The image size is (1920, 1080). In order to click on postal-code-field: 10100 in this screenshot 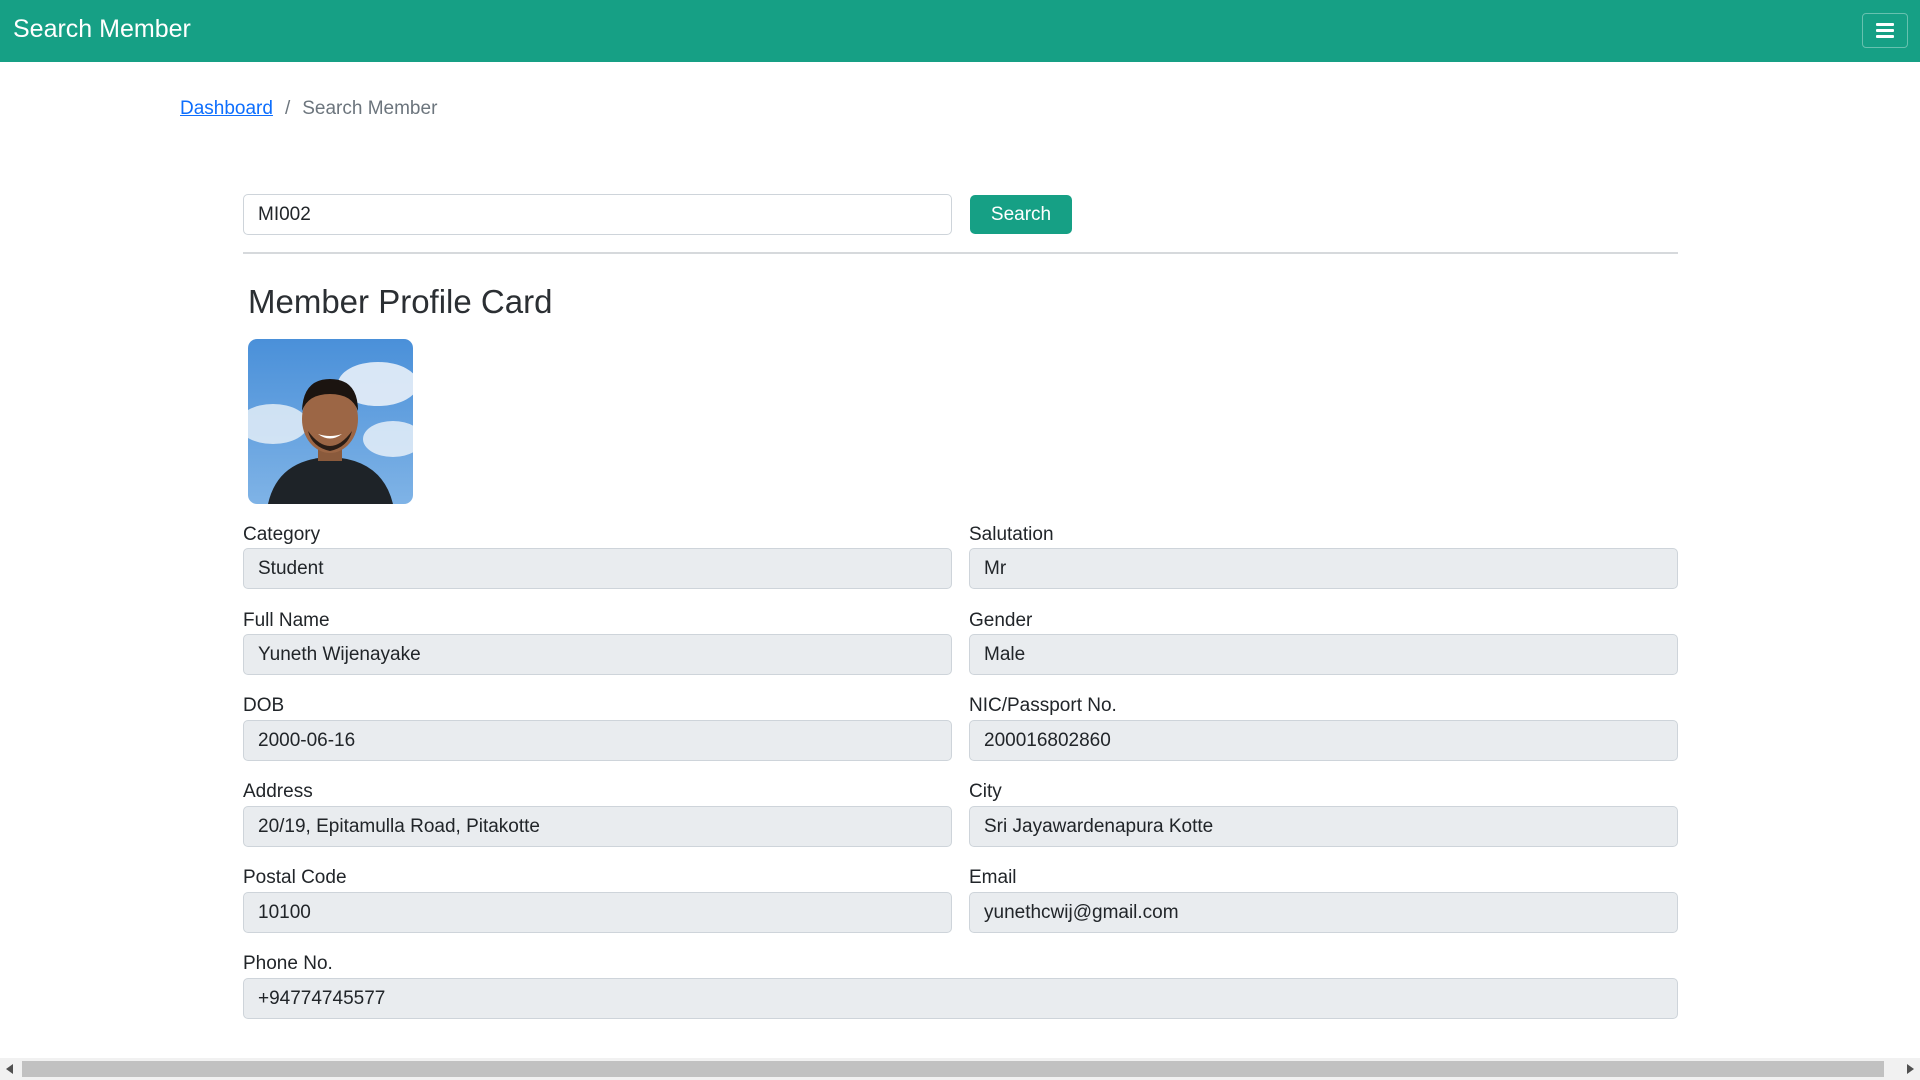, I will do `click(597, 912)`.